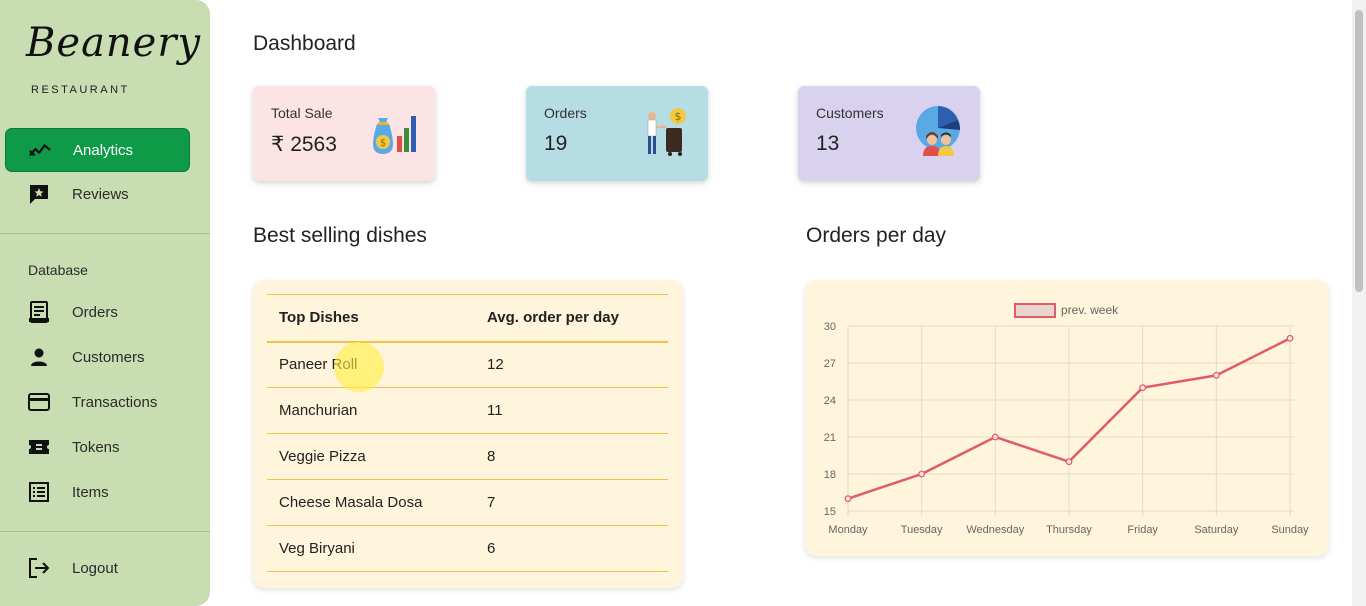 This screenshot has height=606, width=1366. Describe the element at coordinates (39, 312) in the screenshot. I see `receipt-icon` at that location.